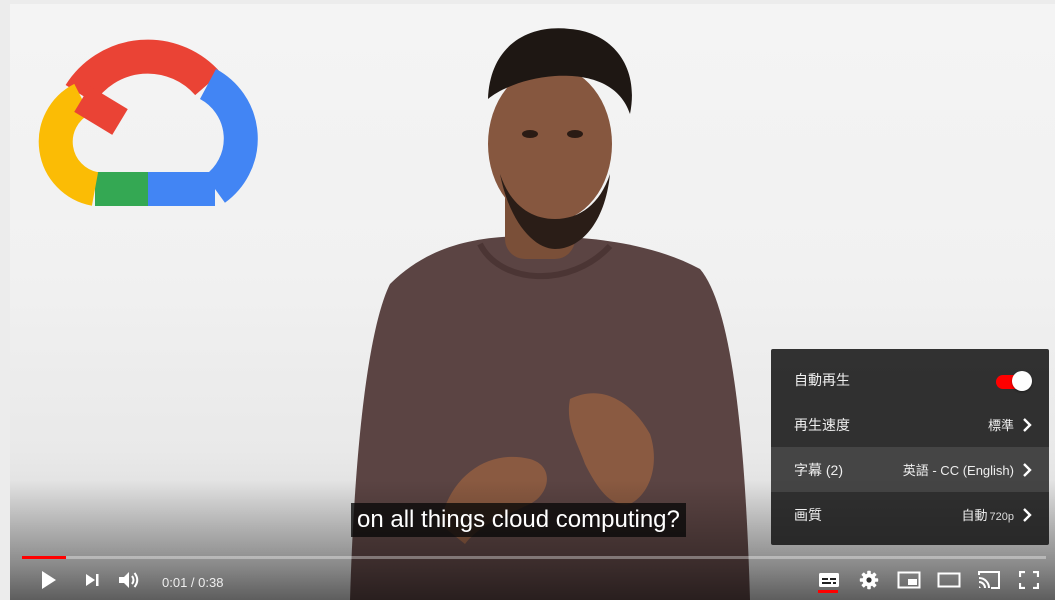 The image size is (1055, 600). Describe the element at coordinates (958, 470) in the screenshot. I see `menu-item-value: 英語 - CC (English)` at that location.